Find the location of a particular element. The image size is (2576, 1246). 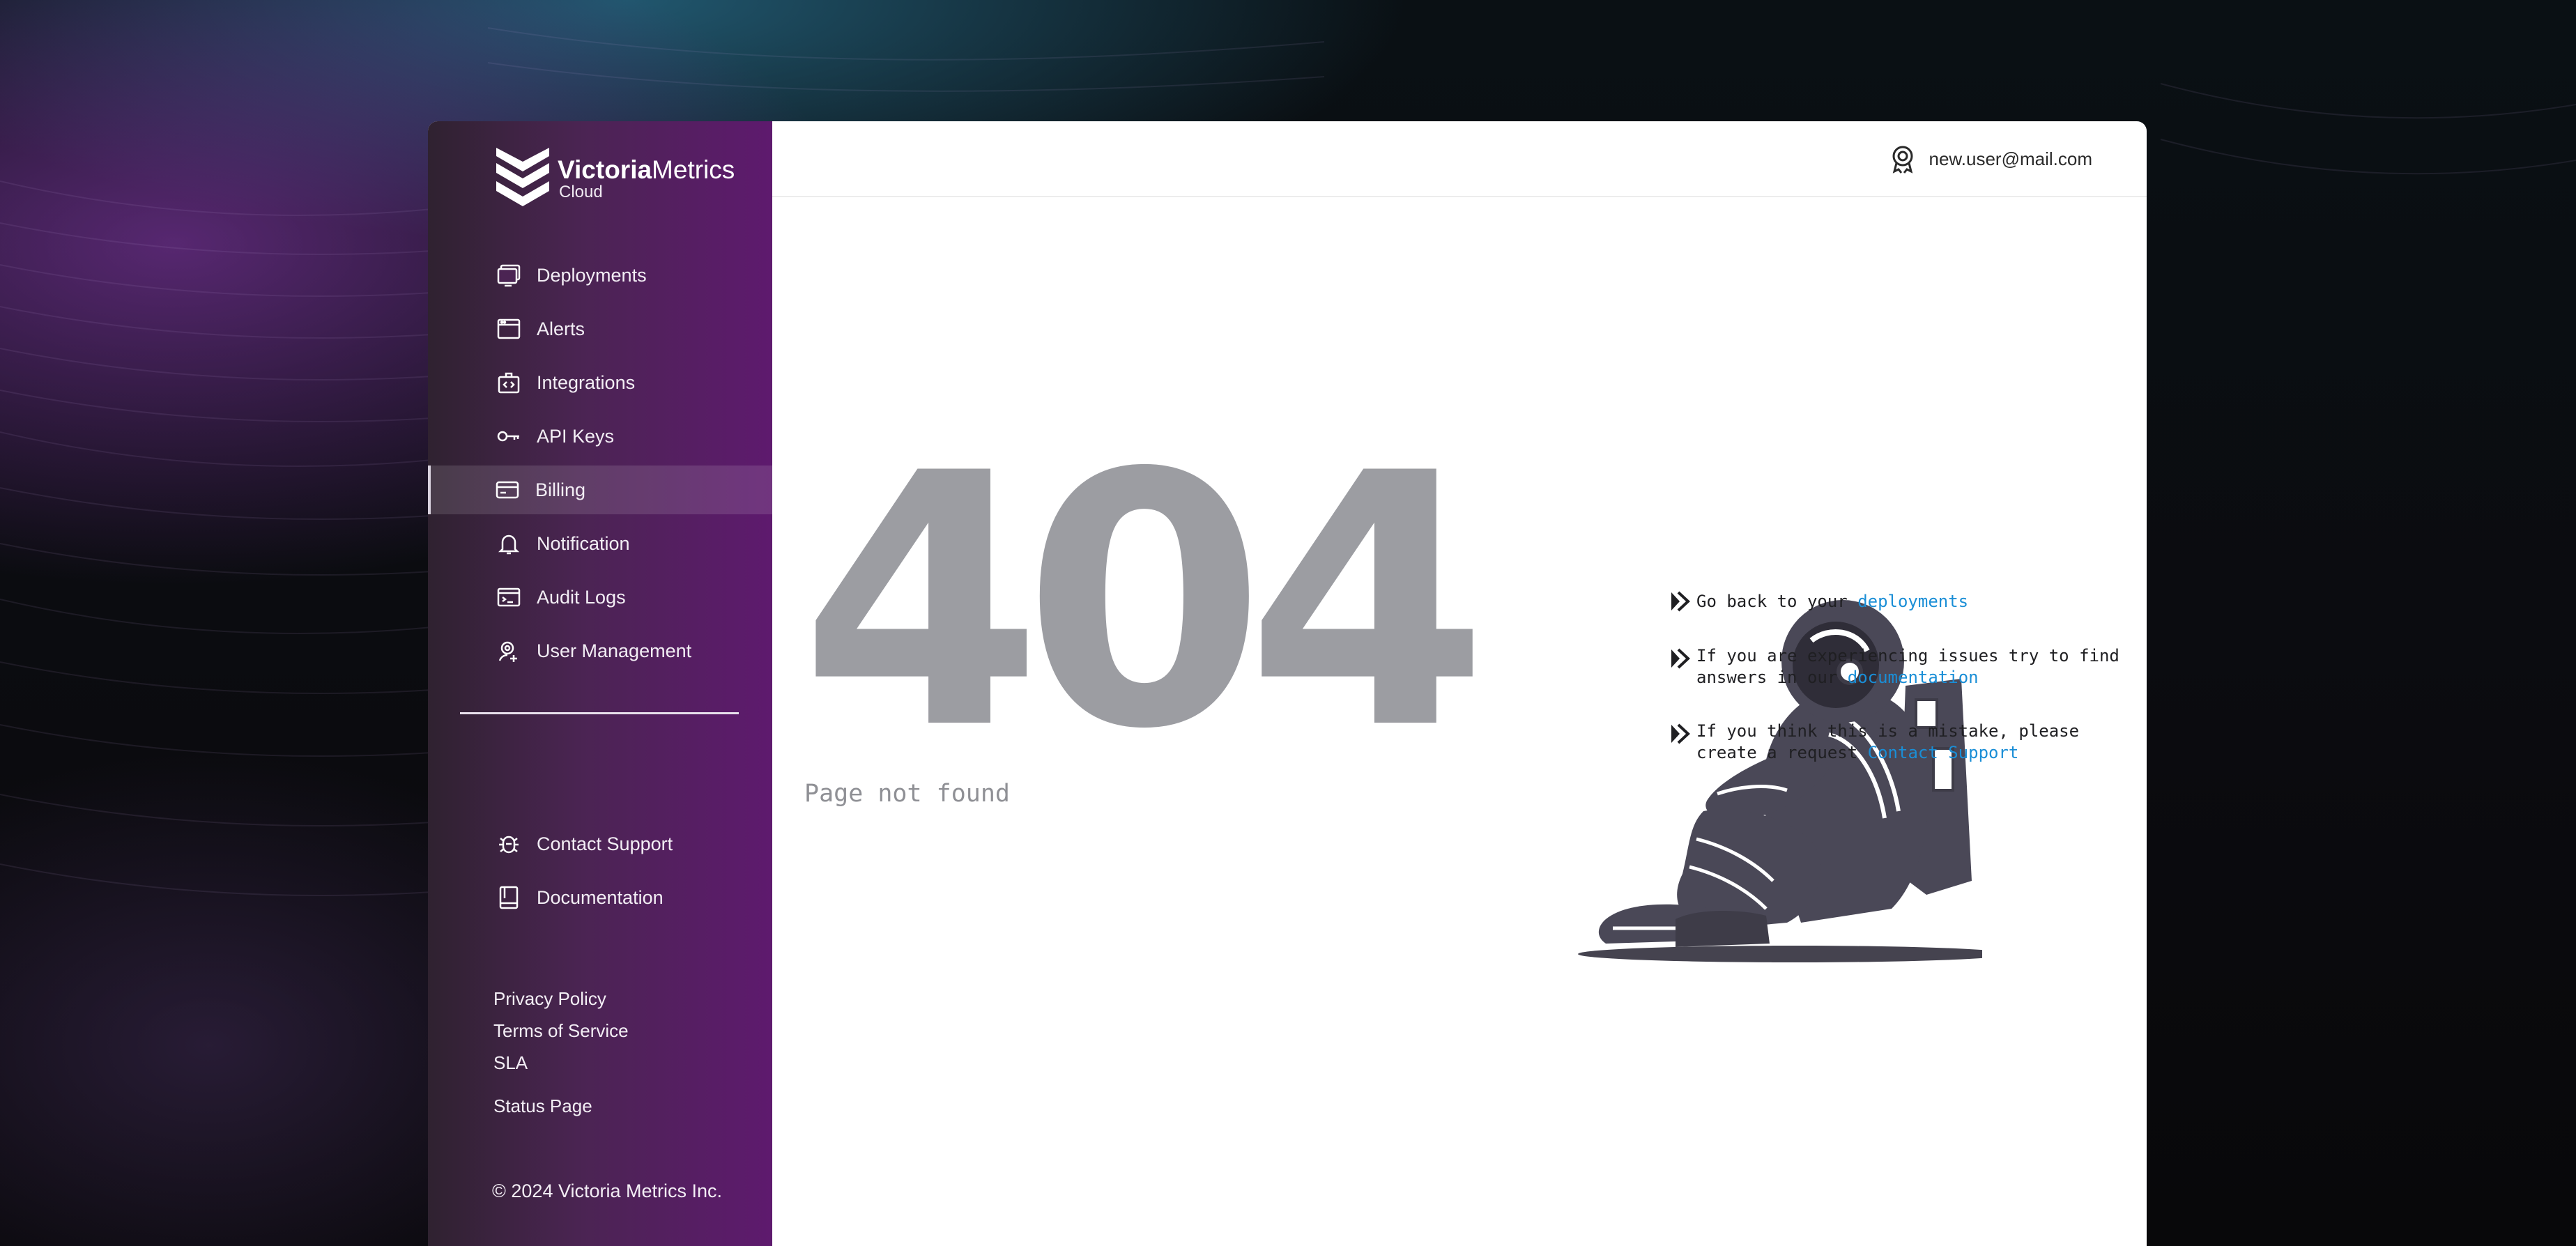

status-page-link: Status Page is located at coordinates (561, 1106).